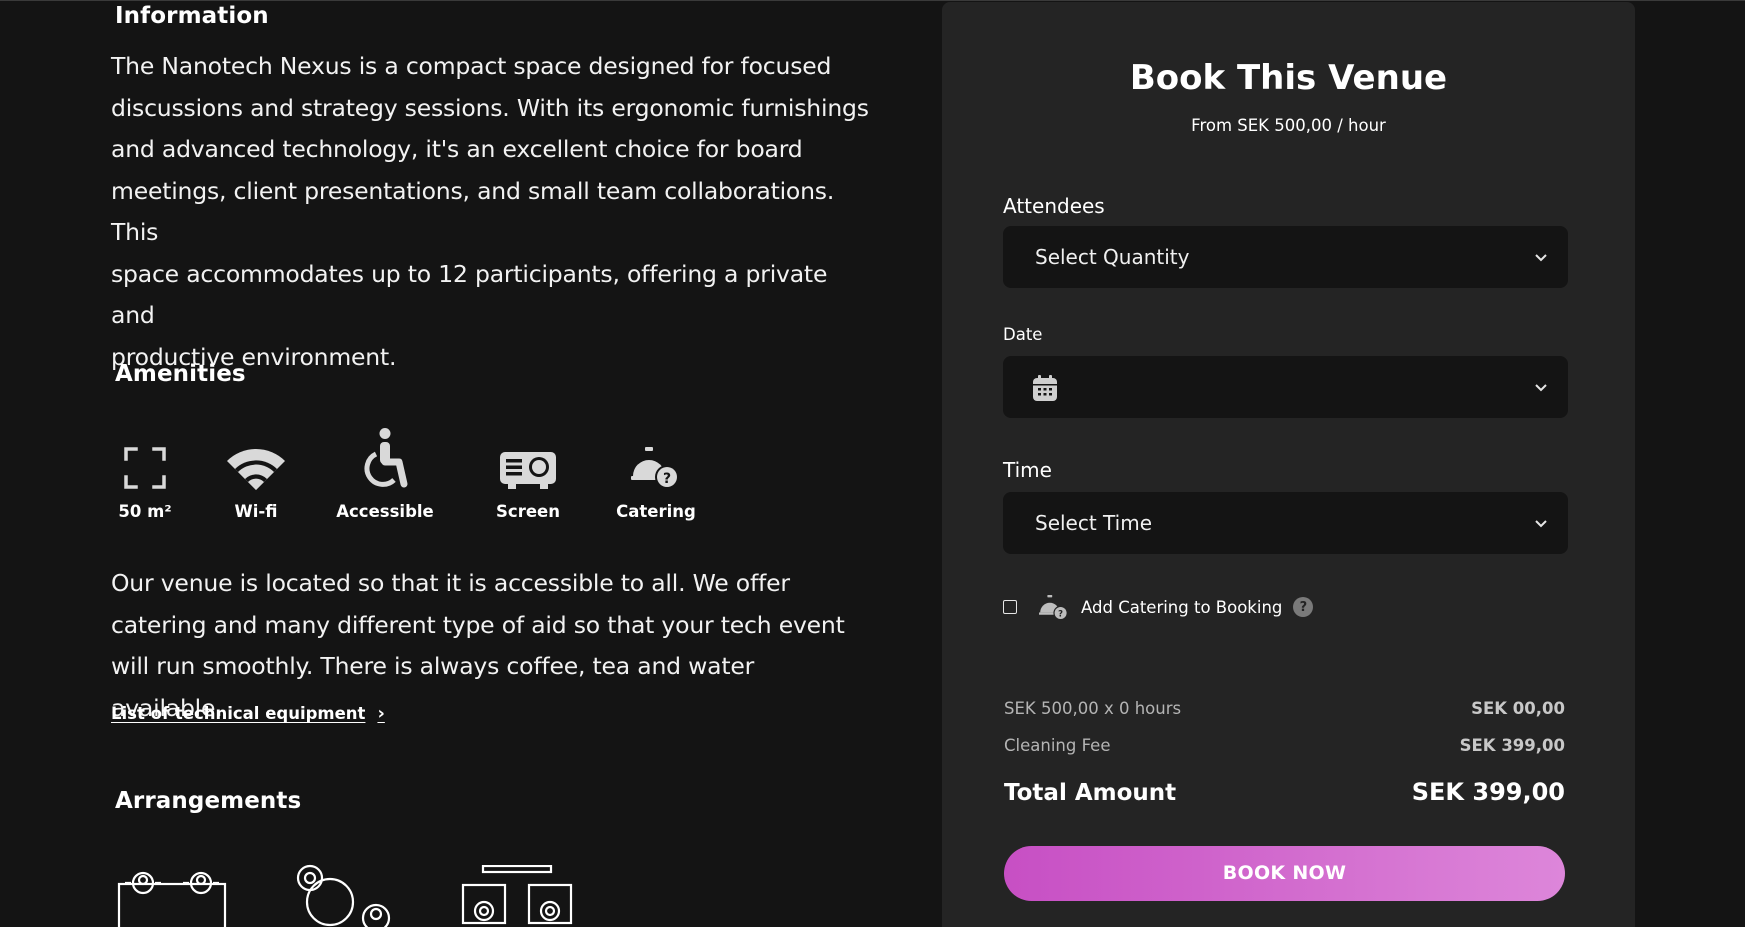  I want to click on projector-icon, so click(528, 470).